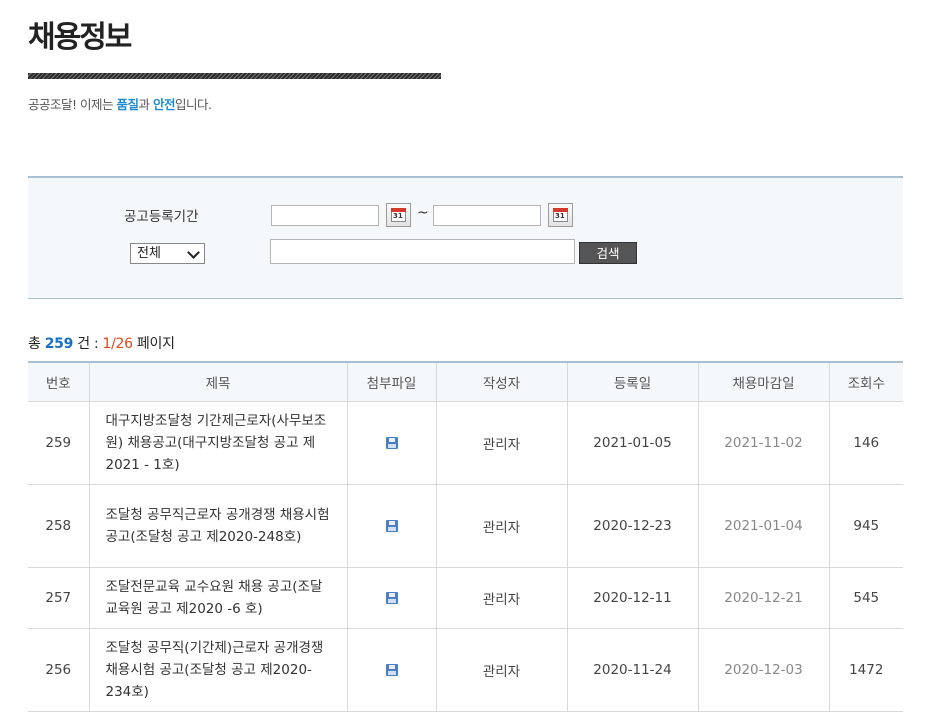 The width and height of the screenshot is (935, 712). What do you see at coordinates (36, 344) in the screenshot?
I see `summary-prefix: 총` at bounding box center [36, 344].